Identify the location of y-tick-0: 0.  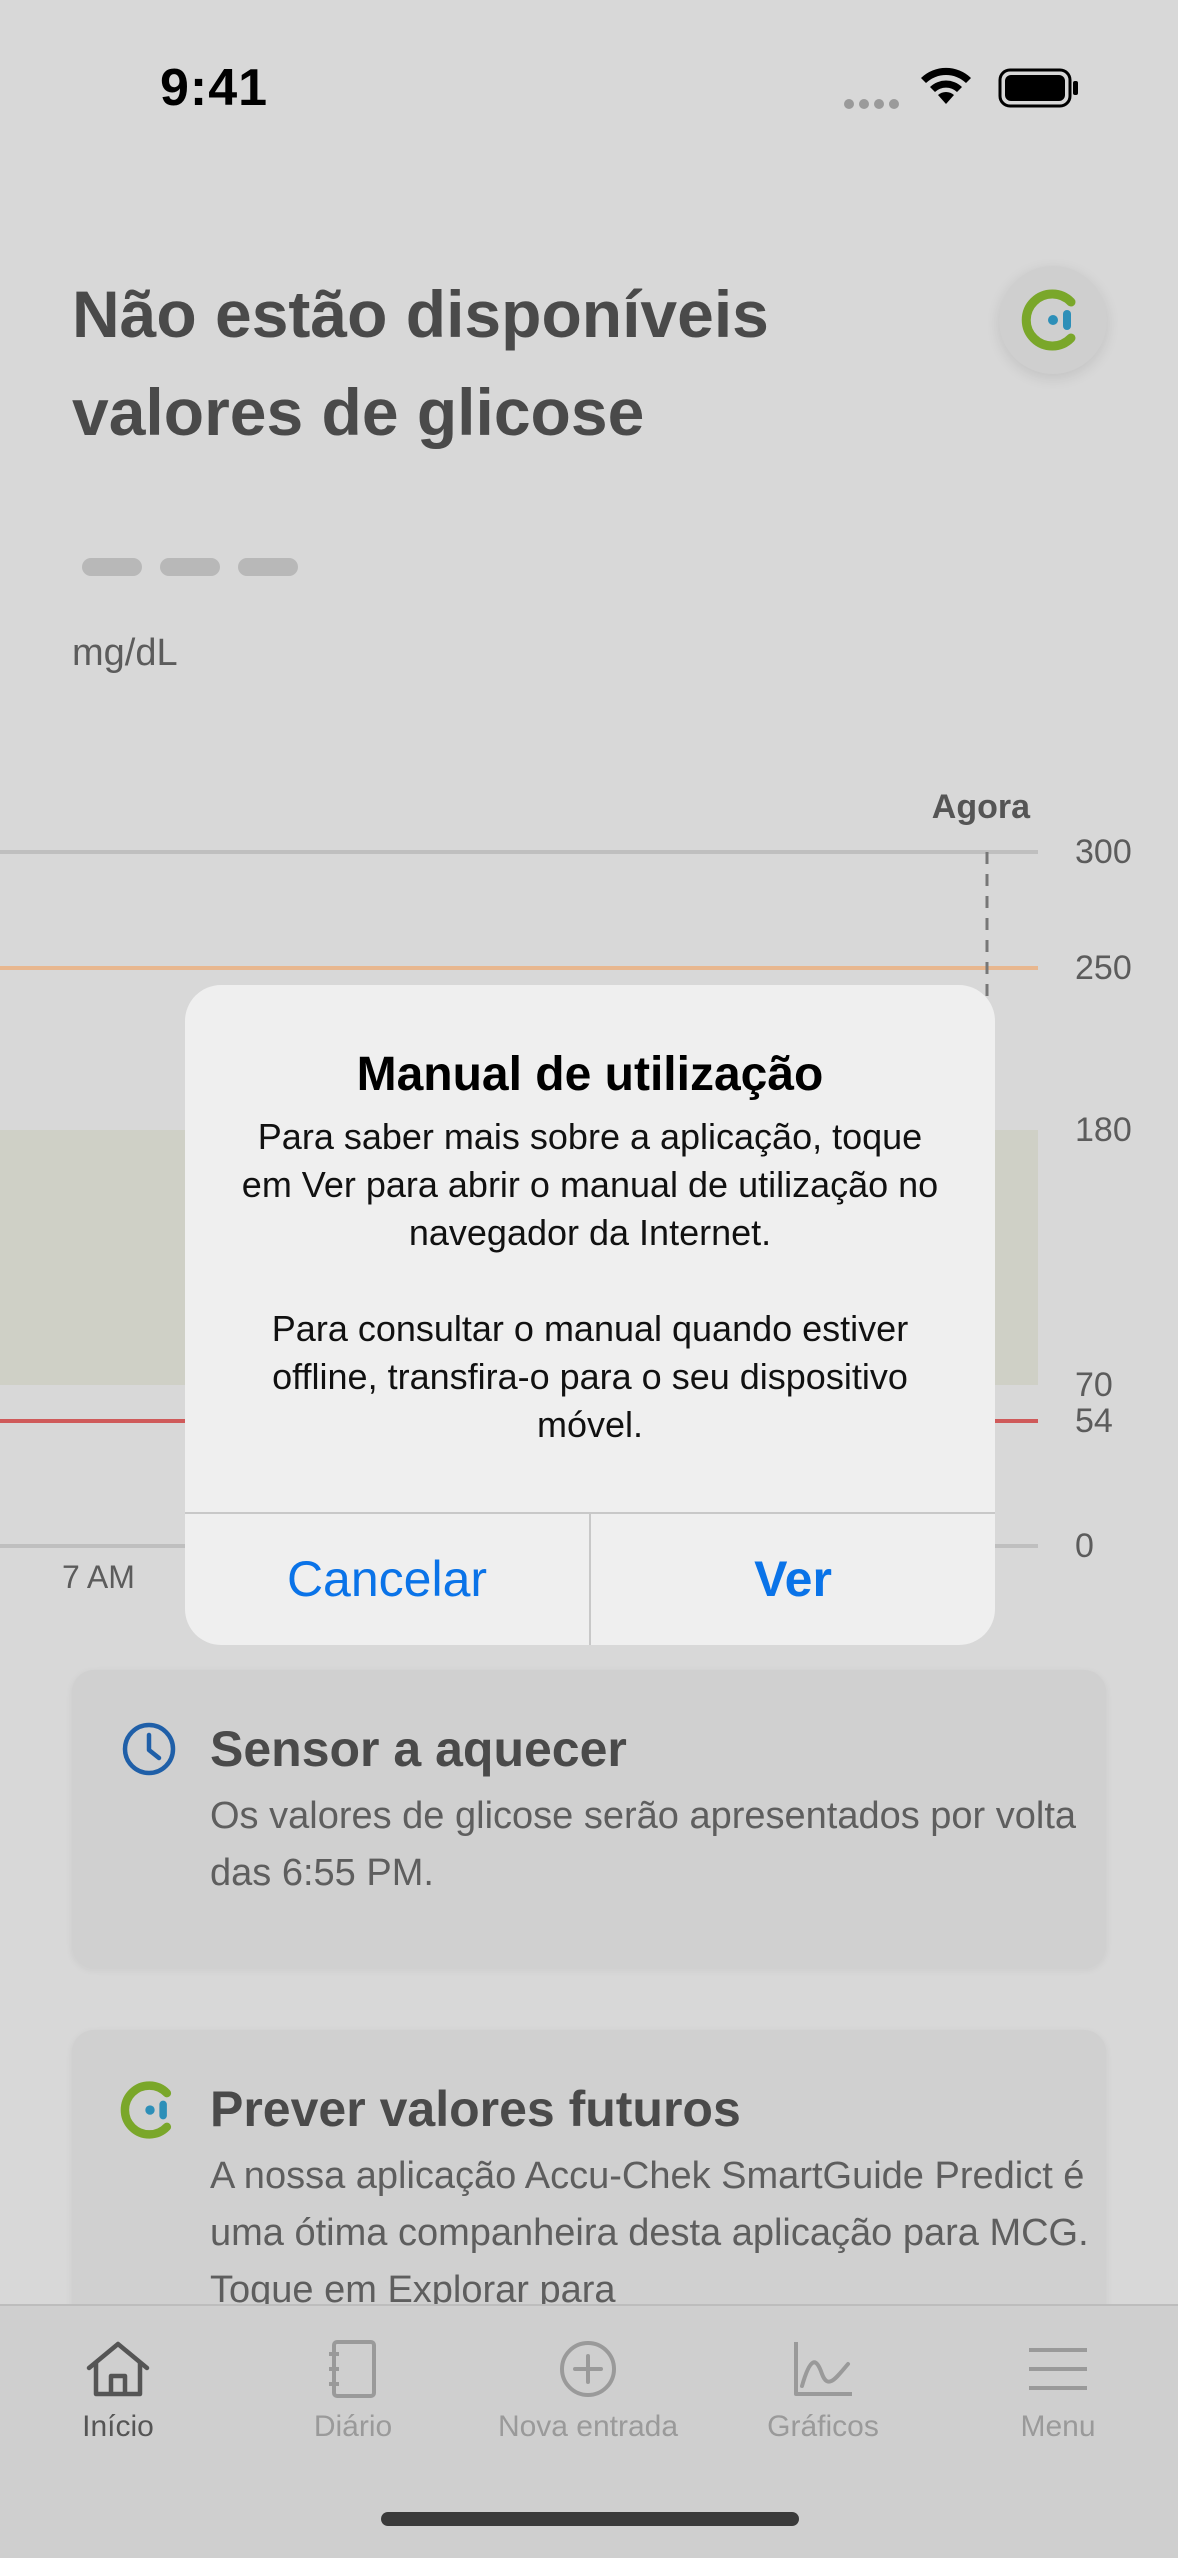
(1084, 1546).